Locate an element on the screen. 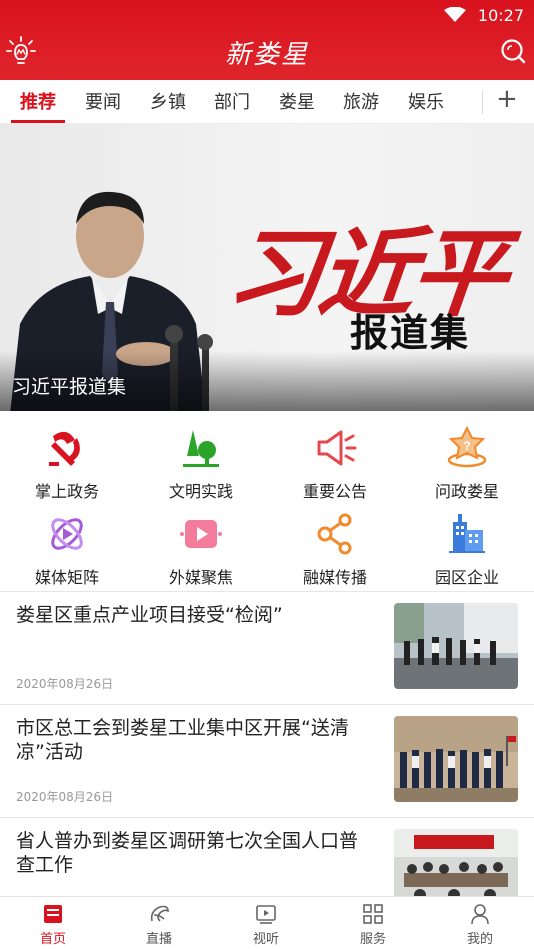 Image resolution: width=534 pixels, height=949 pixels. shortcut-label: 融媒传播 is located at coordinates (334, 577).